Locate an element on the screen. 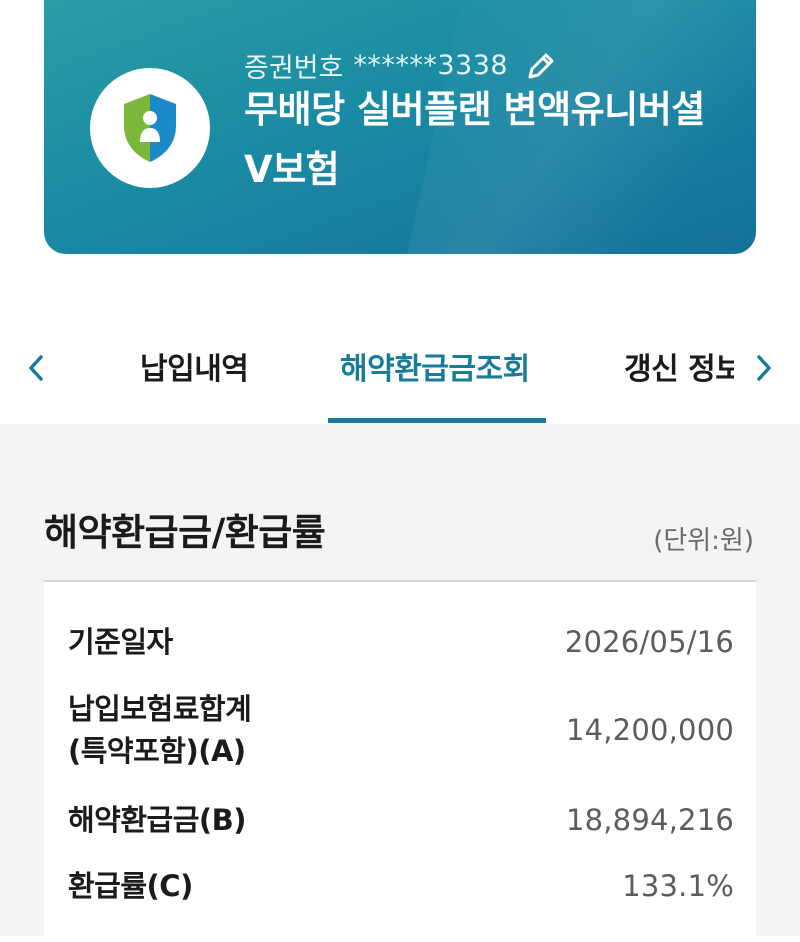  row-label-base-date: 기준일자 is located at coordinates (120, 642).